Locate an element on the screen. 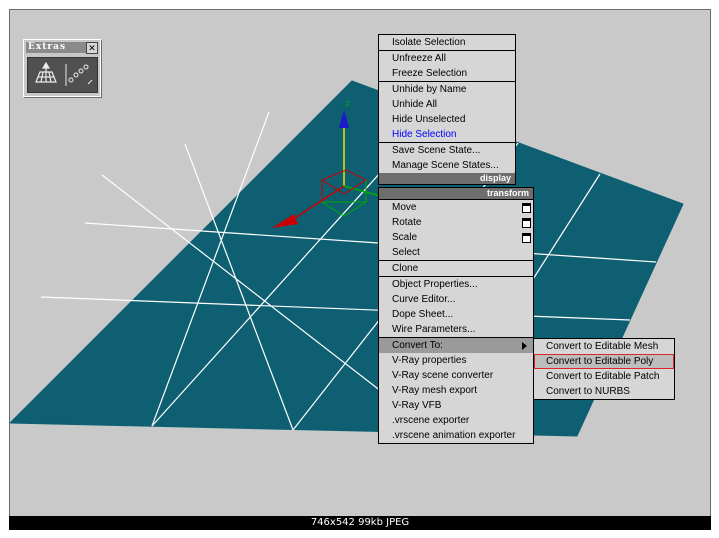 This screenshot has width=719, height=538. quad-header-transform: transform is located at coordinates (456, 194).